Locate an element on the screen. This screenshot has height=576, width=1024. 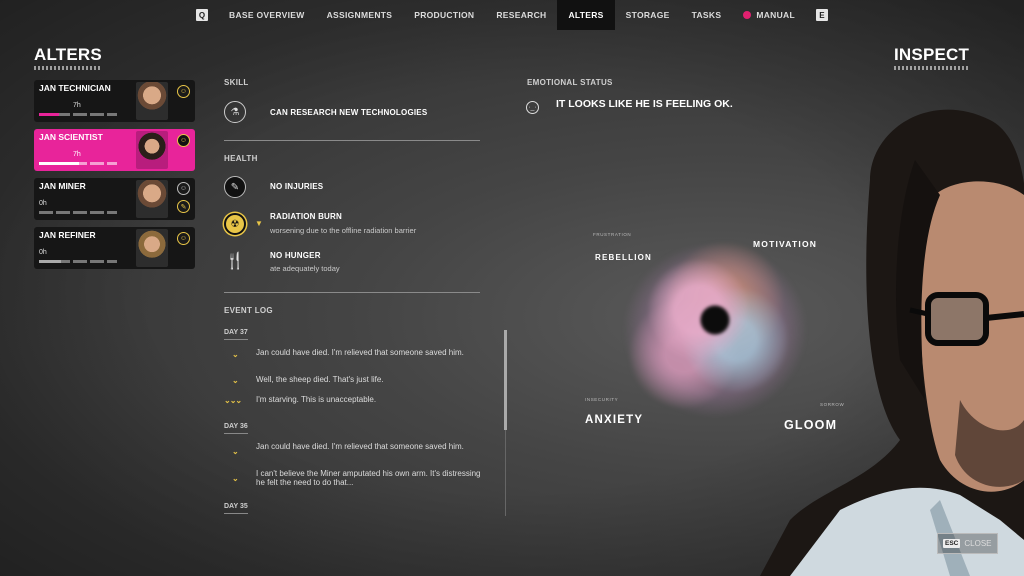
alter-name: JAN REFINER is located at coordinates (67, 235).